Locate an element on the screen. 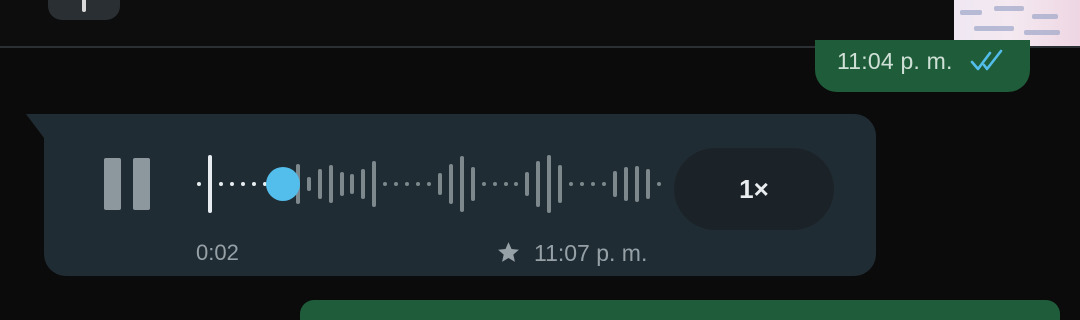 The height and width of the screenshot is (320, 1080). message-timestamp: 11:07 p. m. is located at coordinates (591, 253).